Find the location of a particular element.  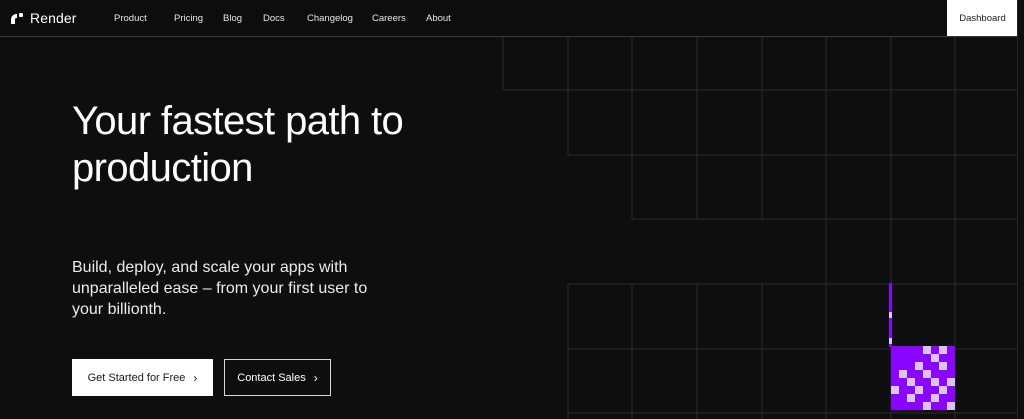

hero-title: Your fastest path to production is located at coordinates (238, 144).